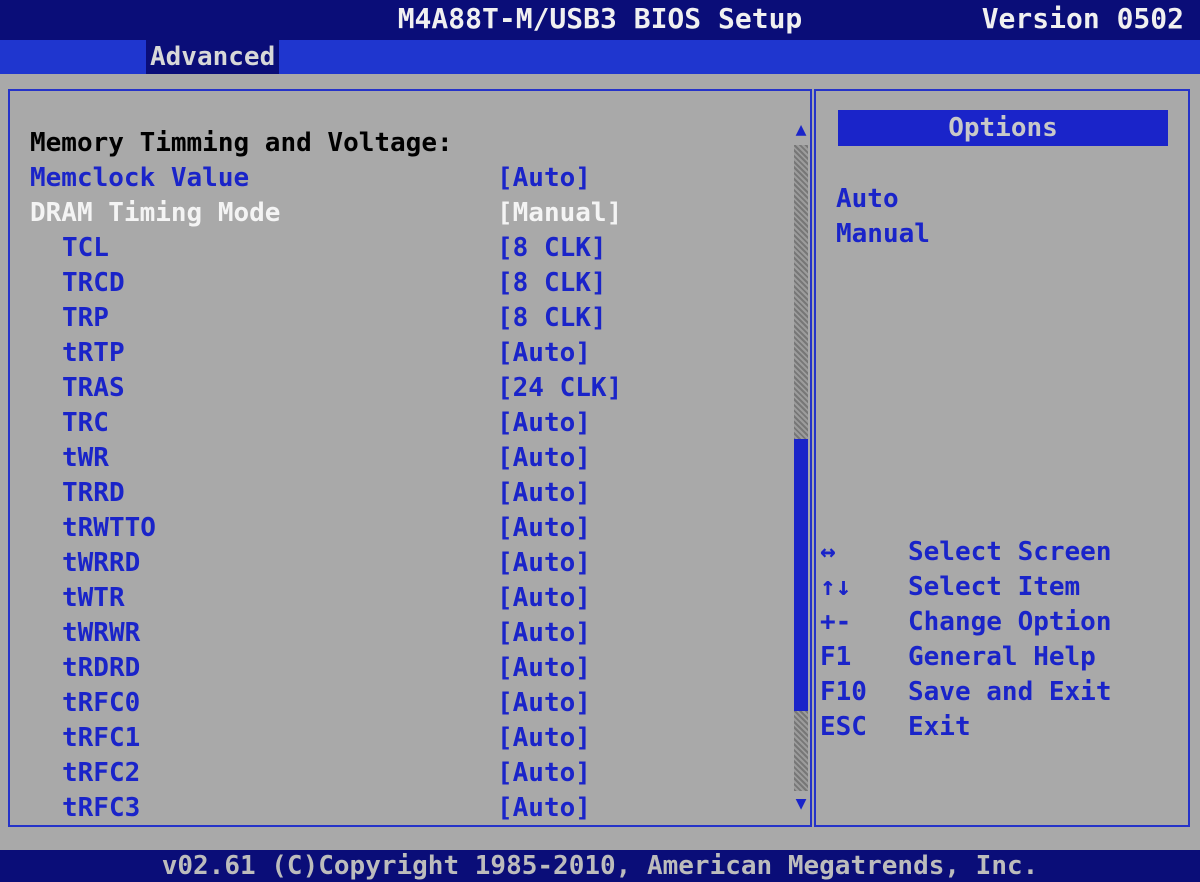 The image size is (1200, 882). I want to click on help-desc: General Help, so click(1002, 657).